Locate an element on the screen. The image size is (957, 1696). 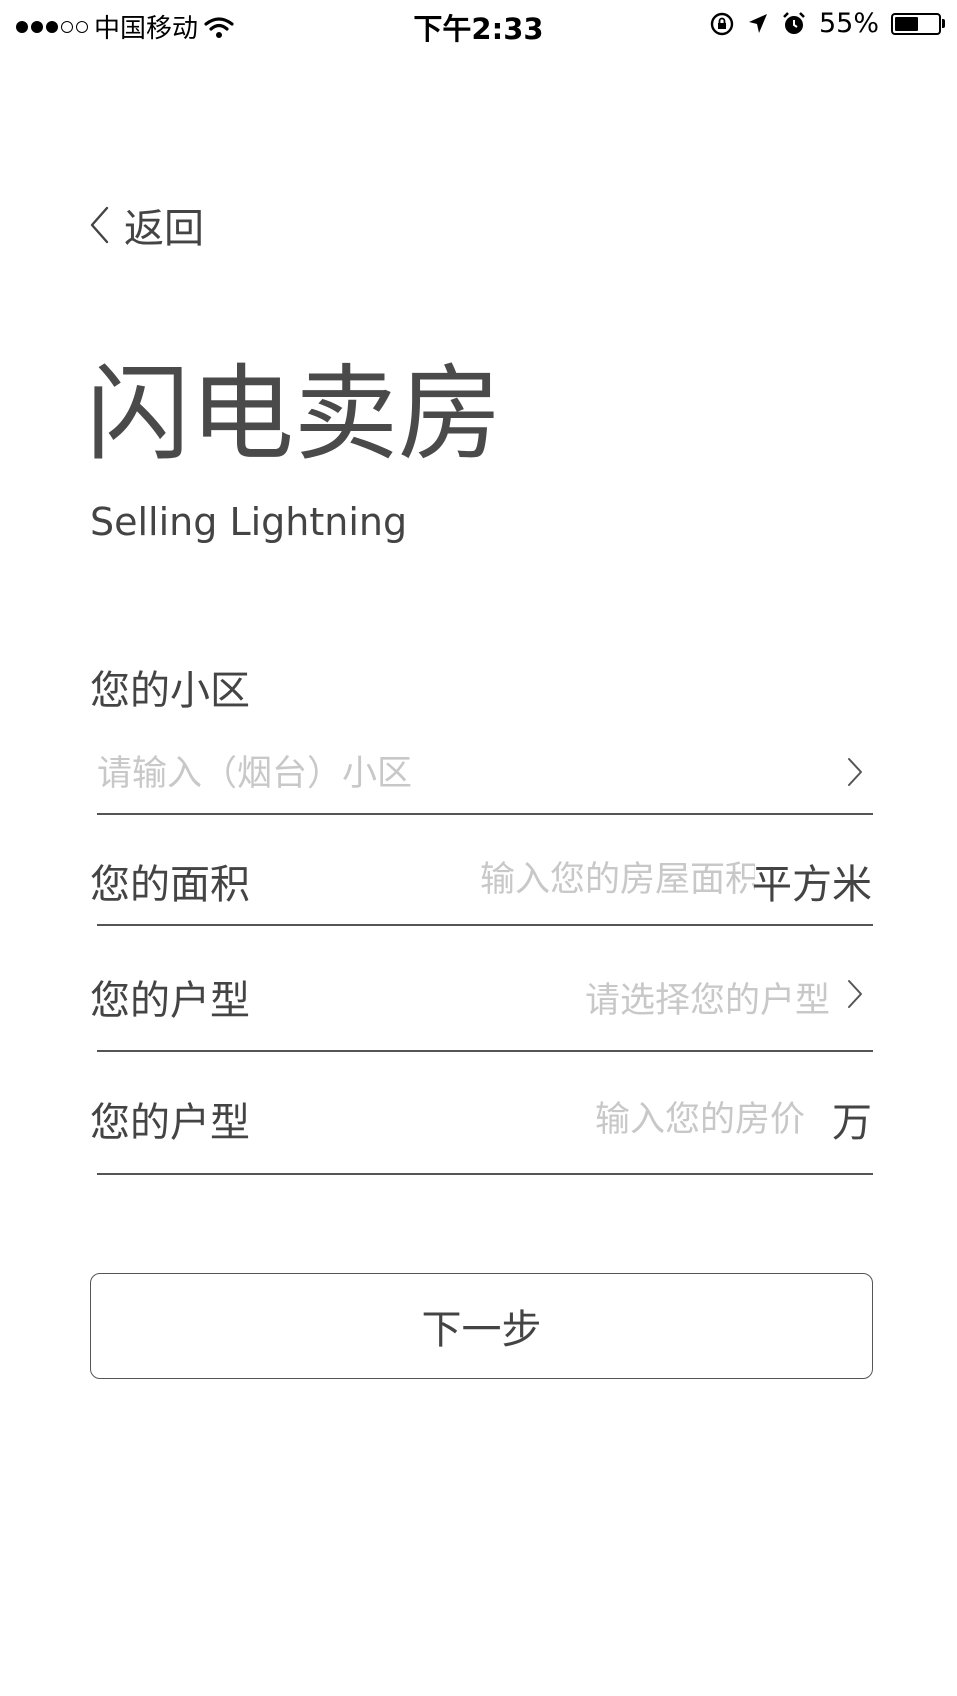
area-unit: 平方米 is located at coordinates (812, 885).